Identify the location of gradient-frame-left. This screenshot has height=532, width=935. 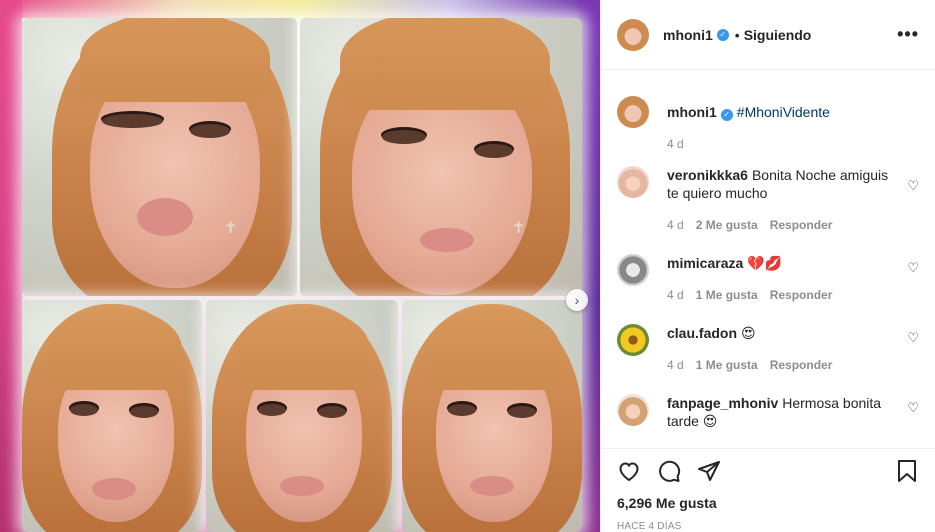
(11, 266).